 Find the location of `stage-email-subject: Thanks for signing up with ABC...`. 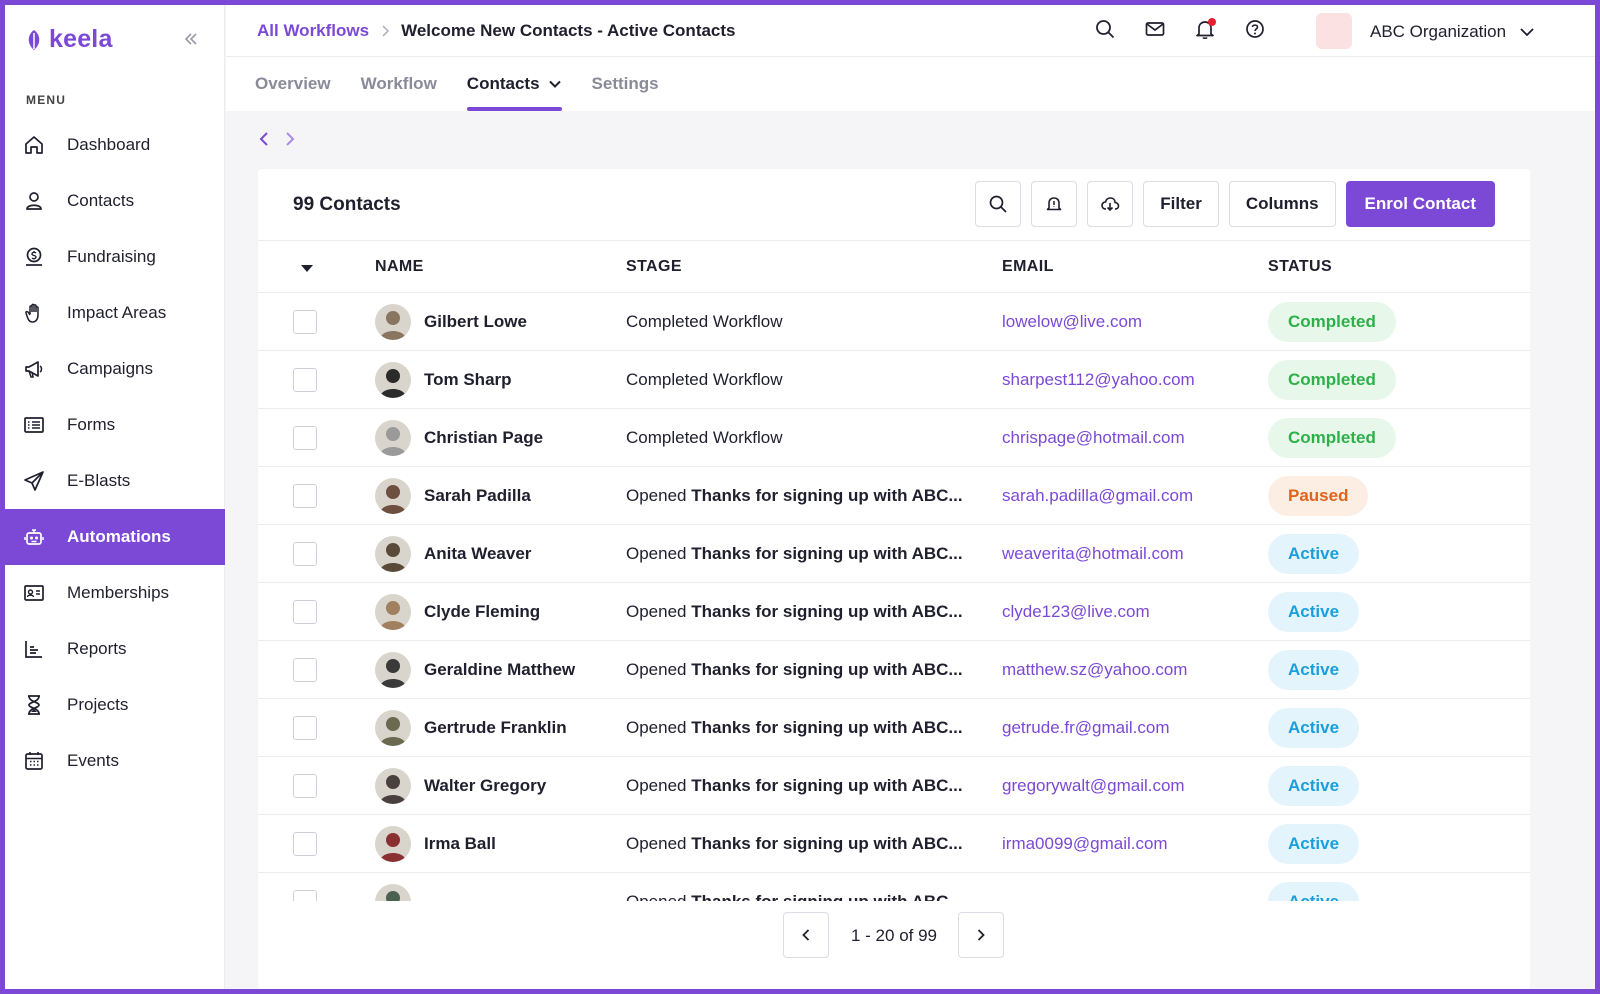

stage-email-subject: Thanks for signing up with ABC... is located at coordinates (827, 785).